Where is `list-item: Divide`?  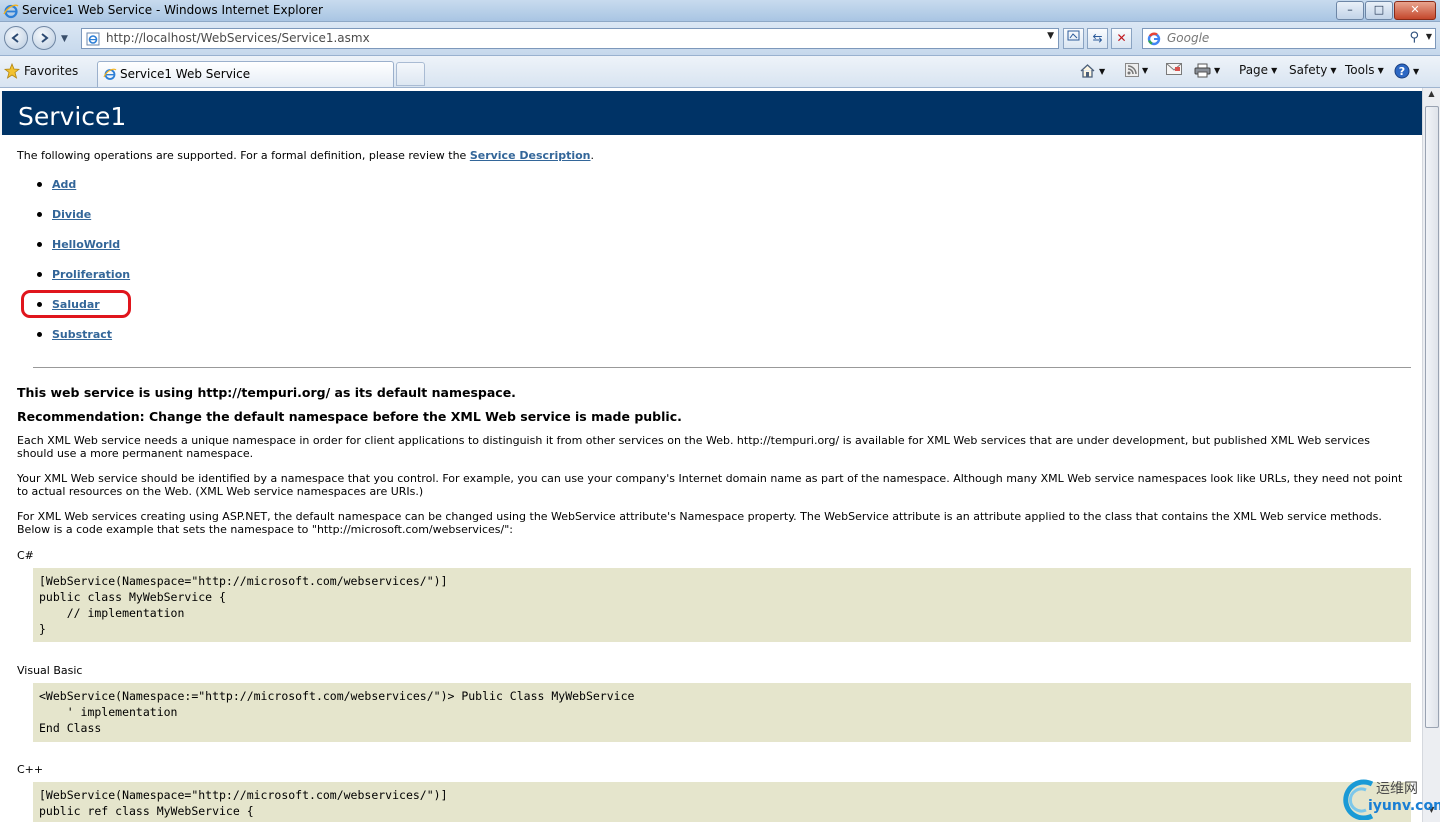 list-item: Divide is located at coordinates (64, 214).